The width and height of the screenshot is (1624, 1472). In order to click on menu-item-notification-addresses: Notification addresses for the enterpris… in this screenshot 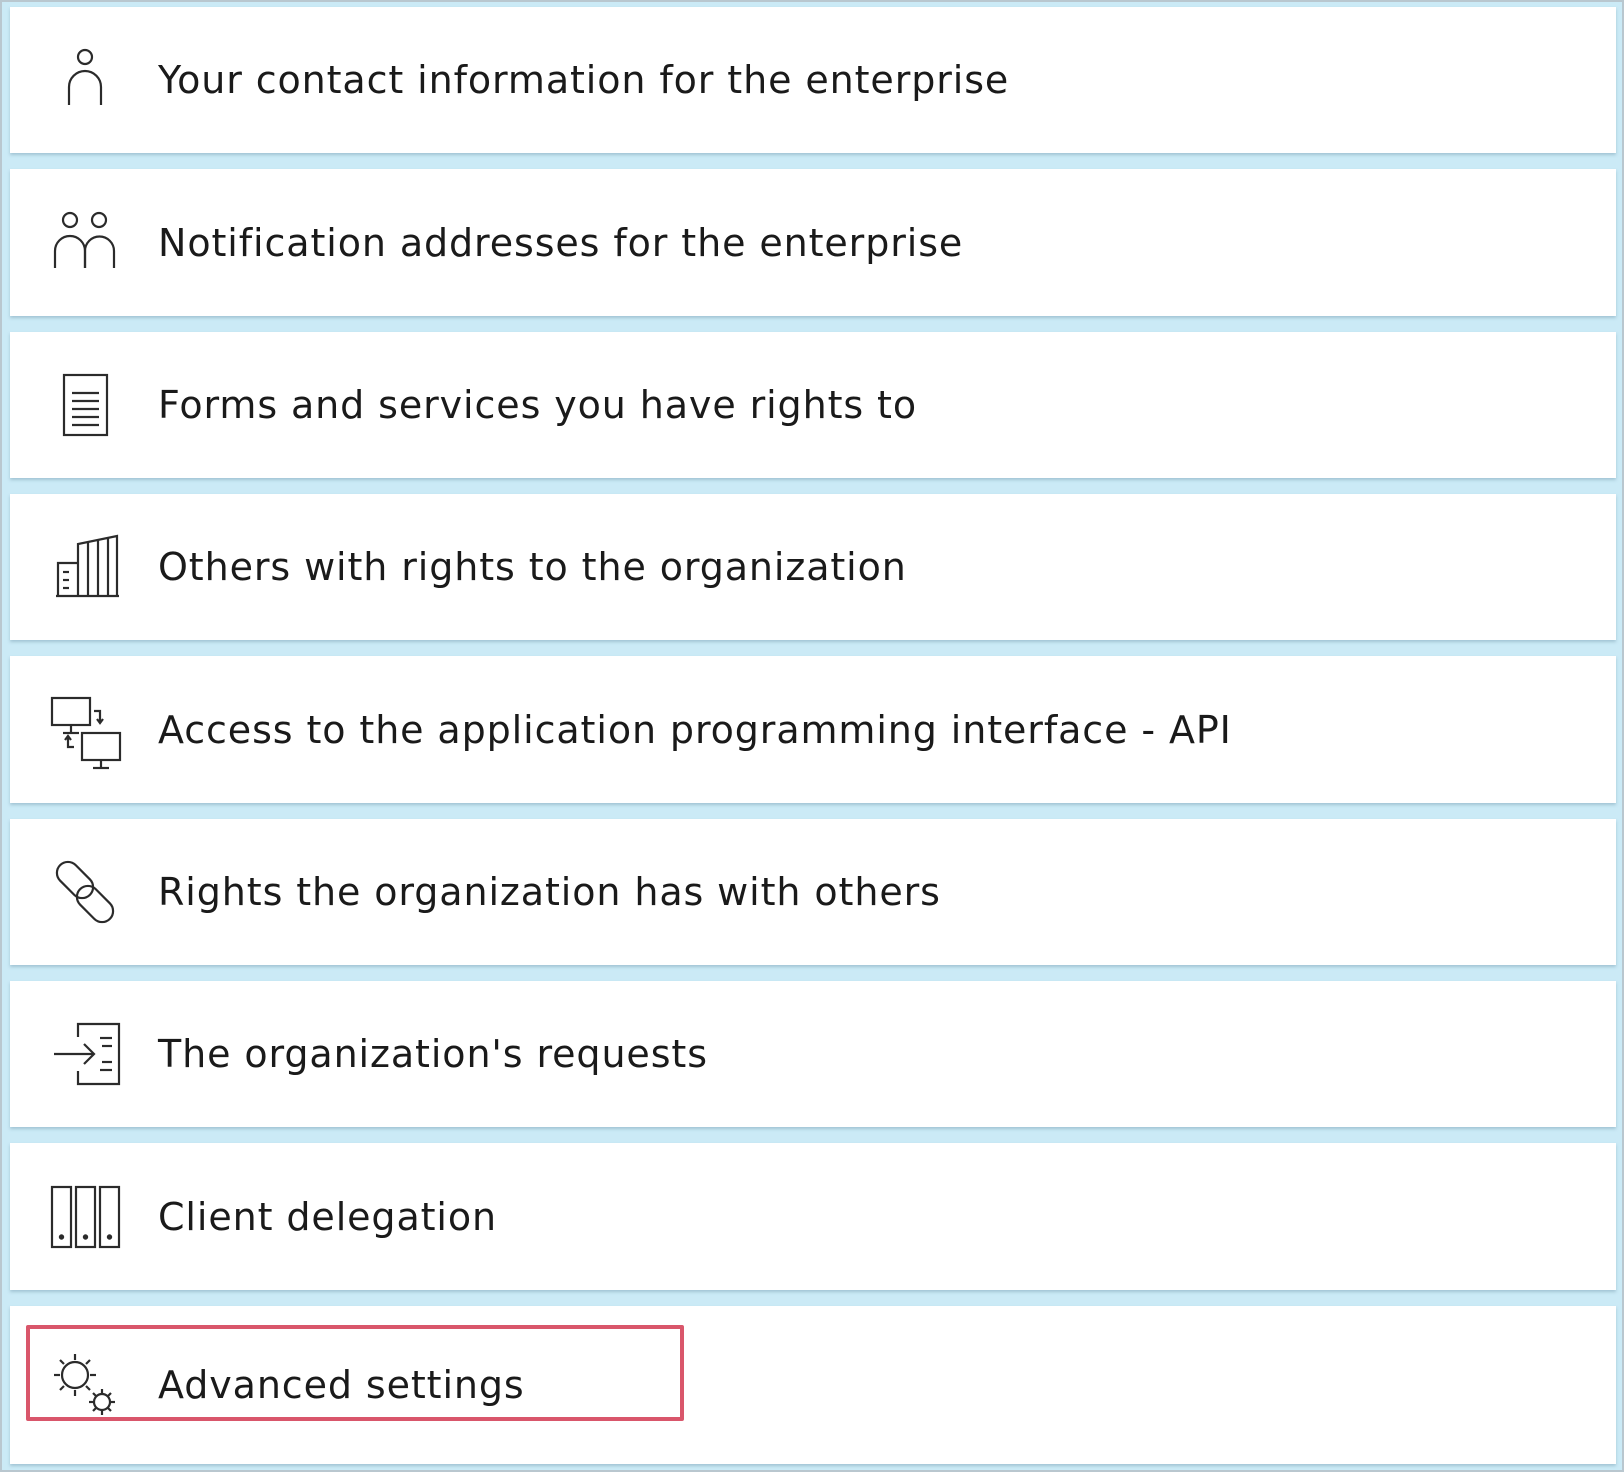, I will do `click(813, 242)`.